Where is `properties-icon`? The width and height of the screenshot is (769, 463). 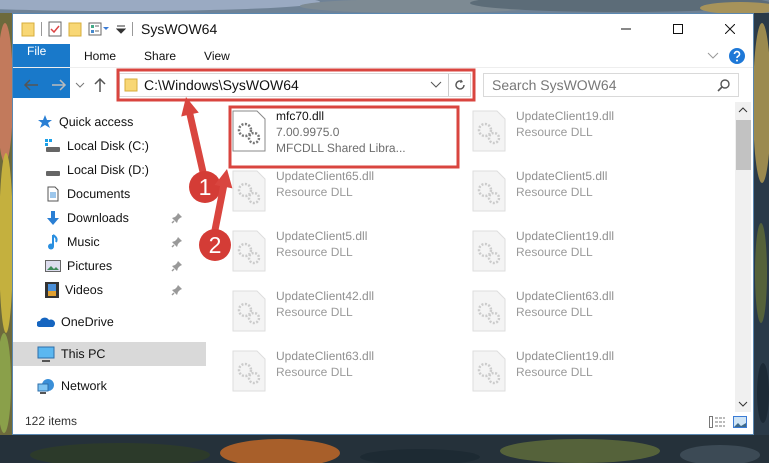
properties-icon is located at coordinates (55, 29).